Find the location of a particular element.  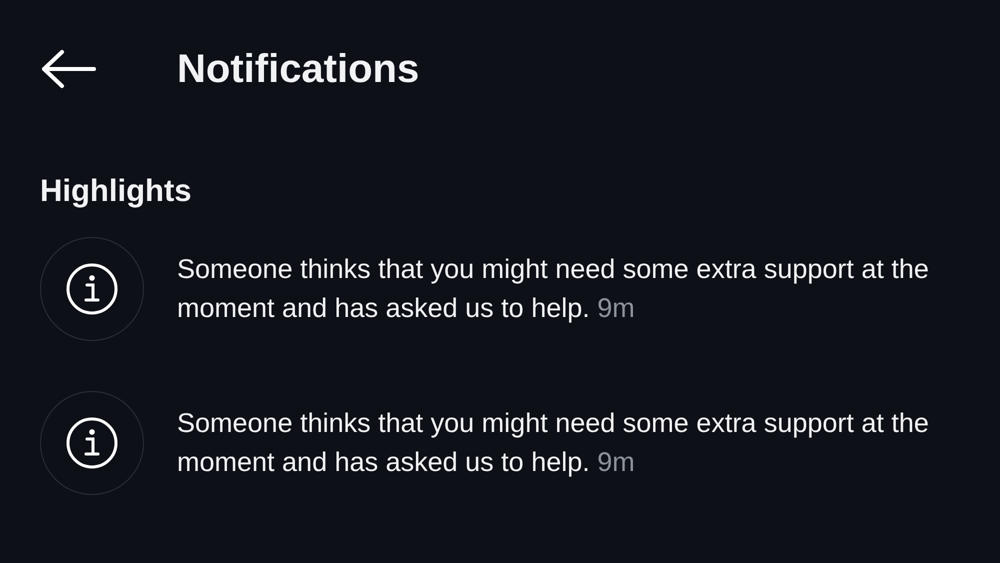

back-button is located at coordinates (68, 69).